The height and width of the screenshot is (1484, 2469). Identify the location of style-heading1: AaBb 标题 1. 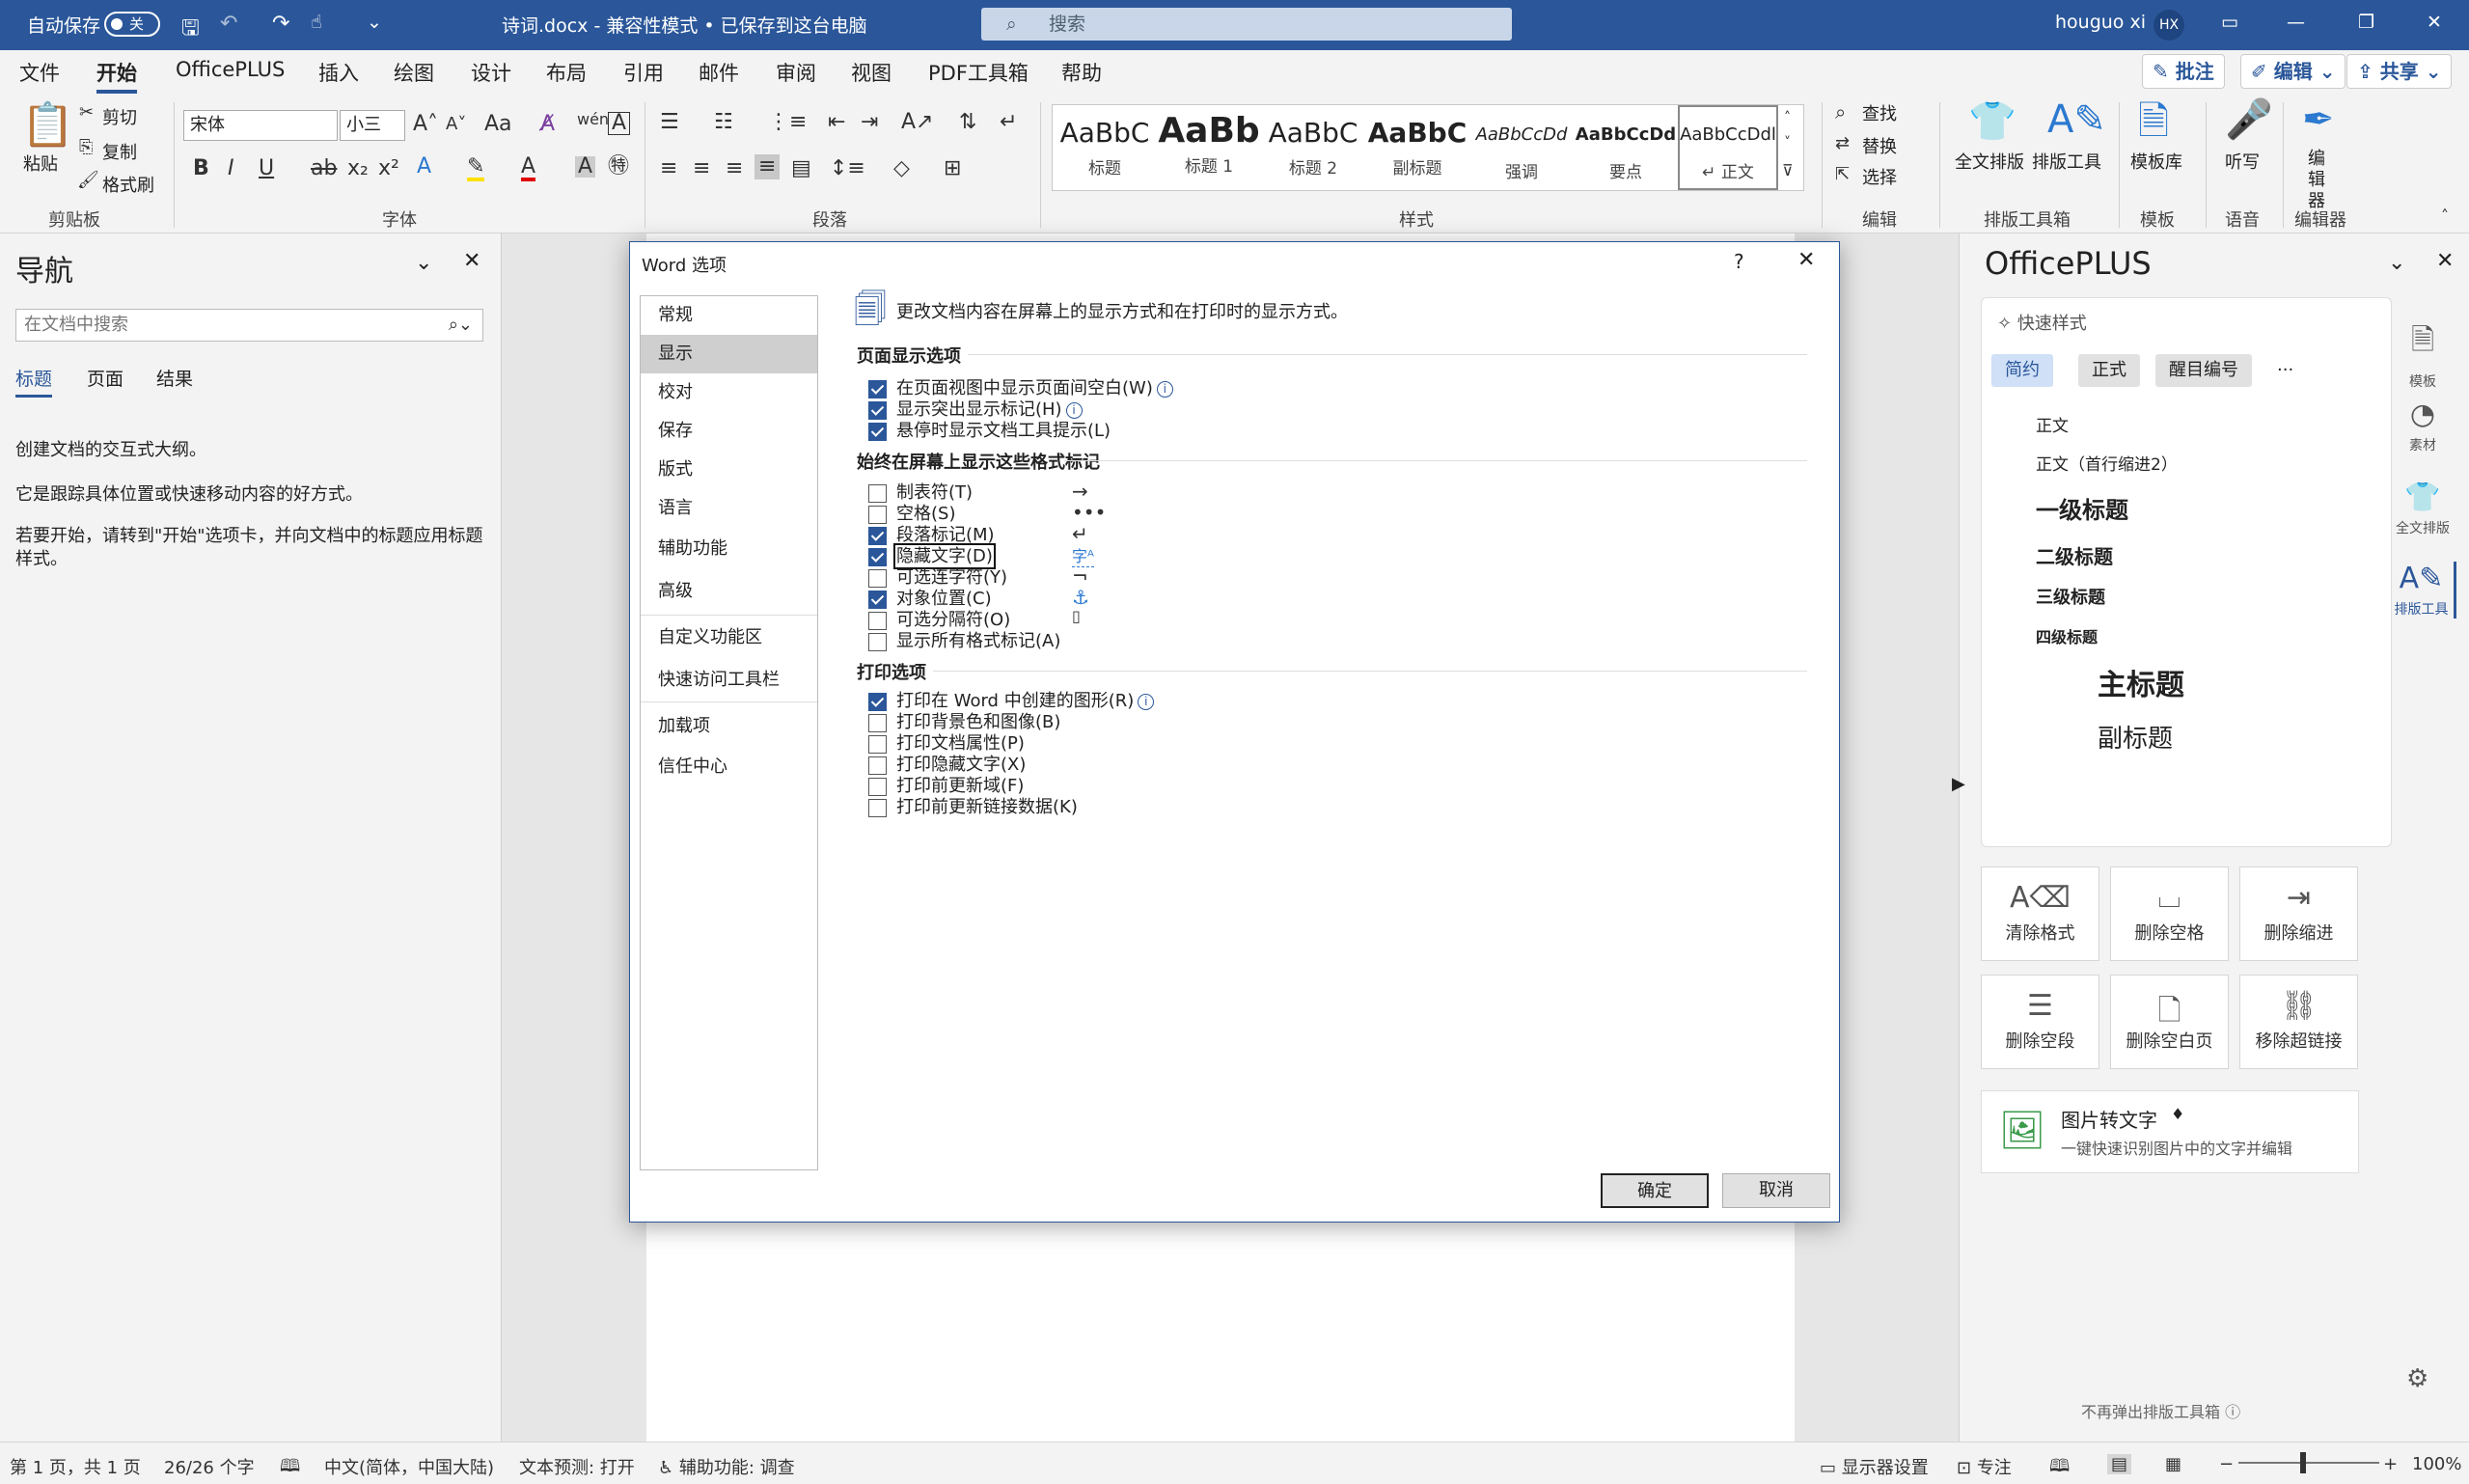
(1209, 147).